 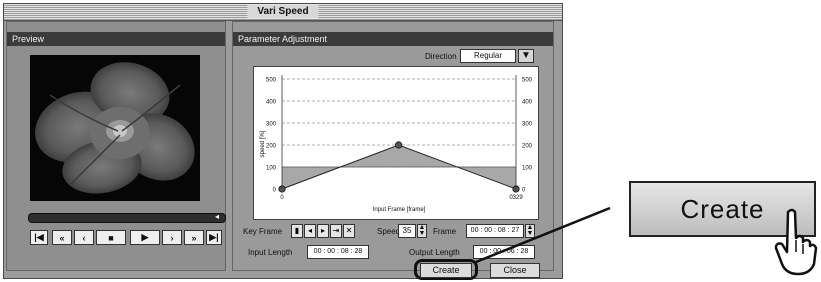 What do you see at coordinates (543, 235) in the screenshot?
I see `callout-line` at bounding box center [543, 235].